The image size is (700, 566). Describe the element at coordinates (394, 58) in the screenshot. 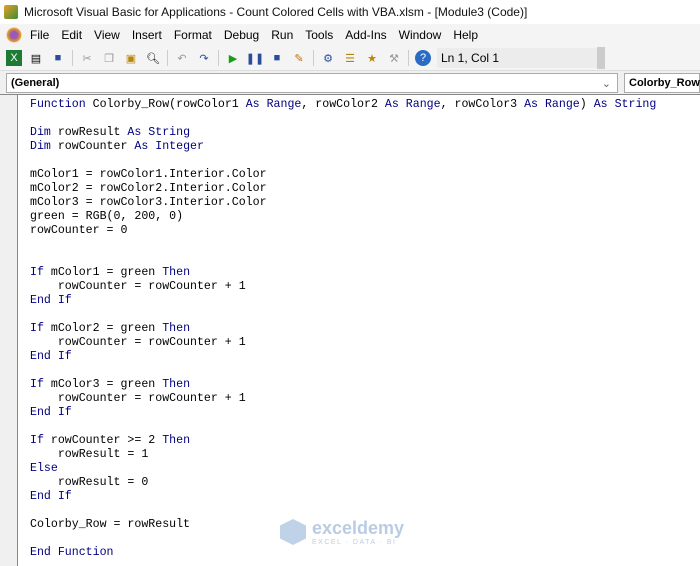

I see `toolbox-icon: ⚒` at that location.